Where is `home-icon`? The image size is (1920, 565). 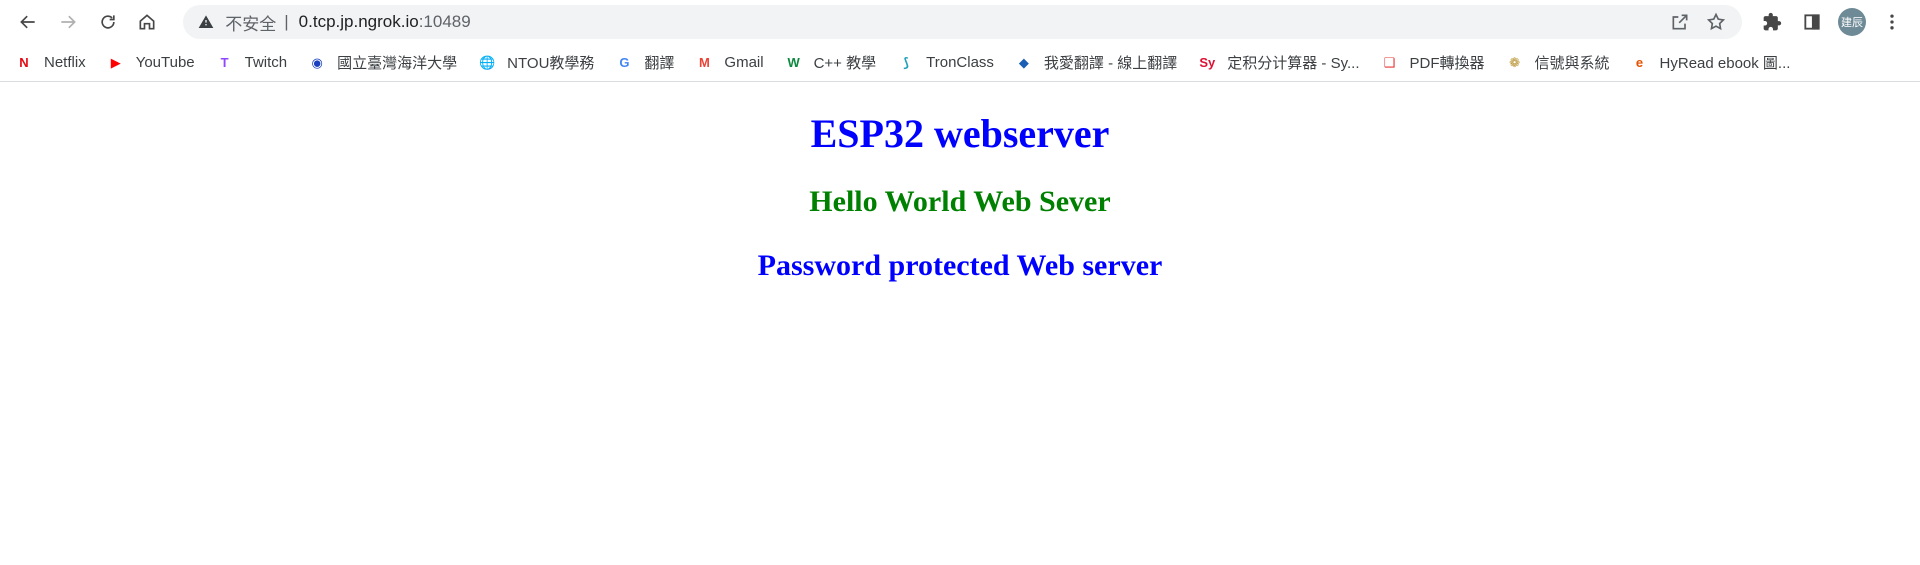
home-icon is located at coordinates (147, 22).